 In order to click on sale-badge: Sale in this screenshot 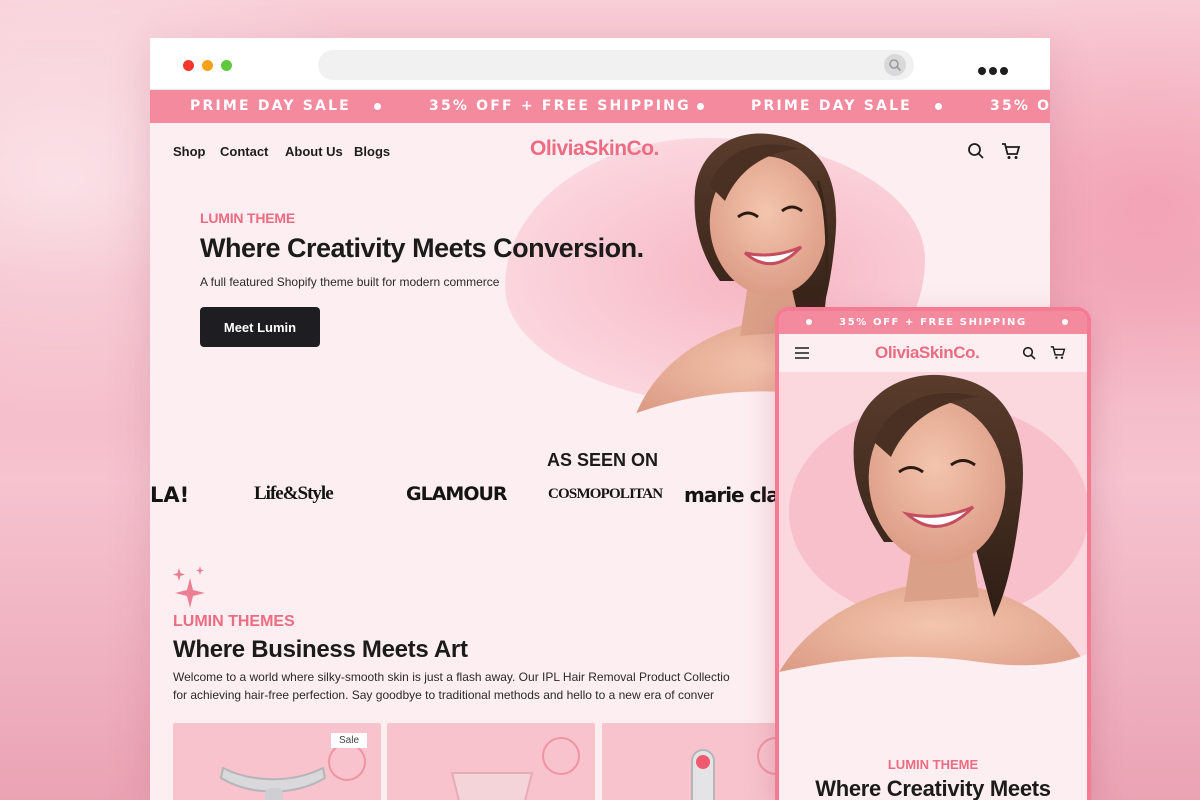, I will do `click(349, 740)`.